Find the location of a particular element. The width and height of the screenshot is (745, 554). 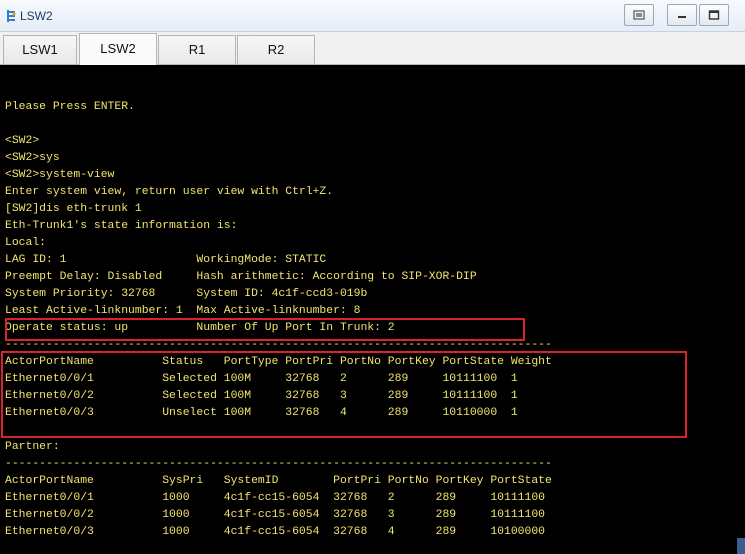

actor-ports-highlight is located at coordinates (344, 394).